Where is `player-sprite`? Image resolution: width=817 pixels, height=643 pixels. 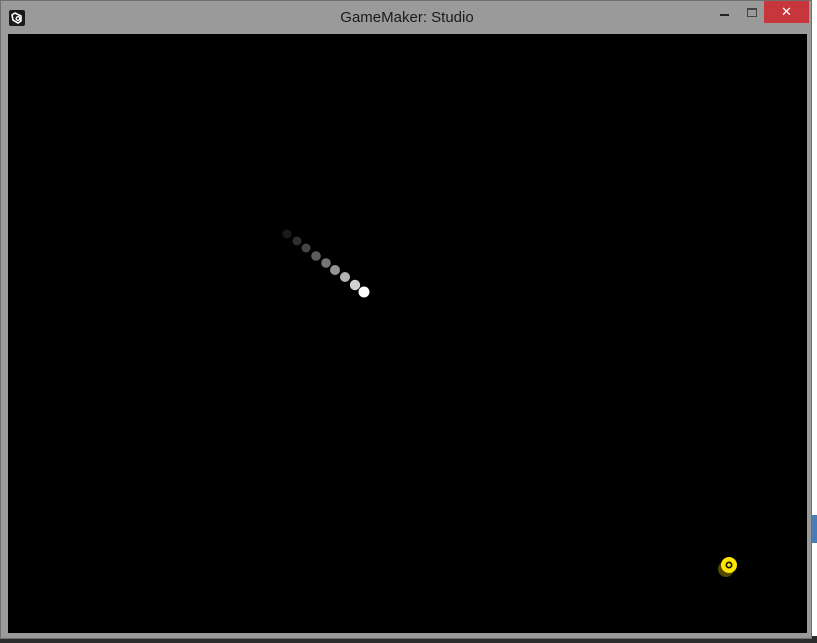
player-sprite is located at coordinates (727, 567).